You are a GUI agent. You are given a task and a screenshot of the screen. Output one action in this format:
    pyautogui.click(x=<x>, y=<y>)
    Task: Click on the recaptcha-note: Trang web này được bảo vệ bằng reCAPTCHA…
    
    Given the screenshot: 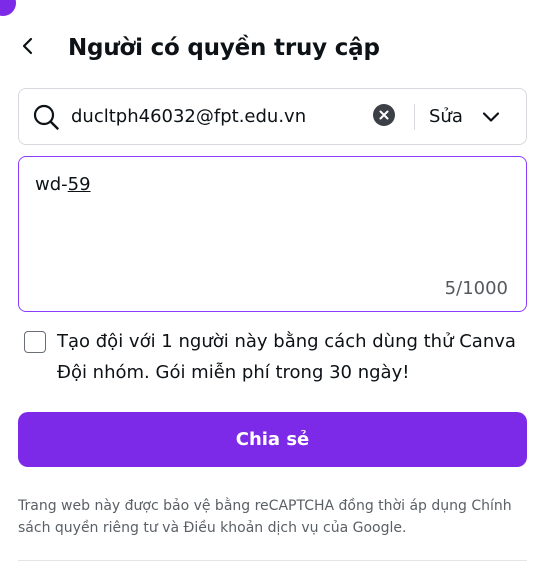 What is the action you would take?
    pyautogui.click(x=265, y=517)
    